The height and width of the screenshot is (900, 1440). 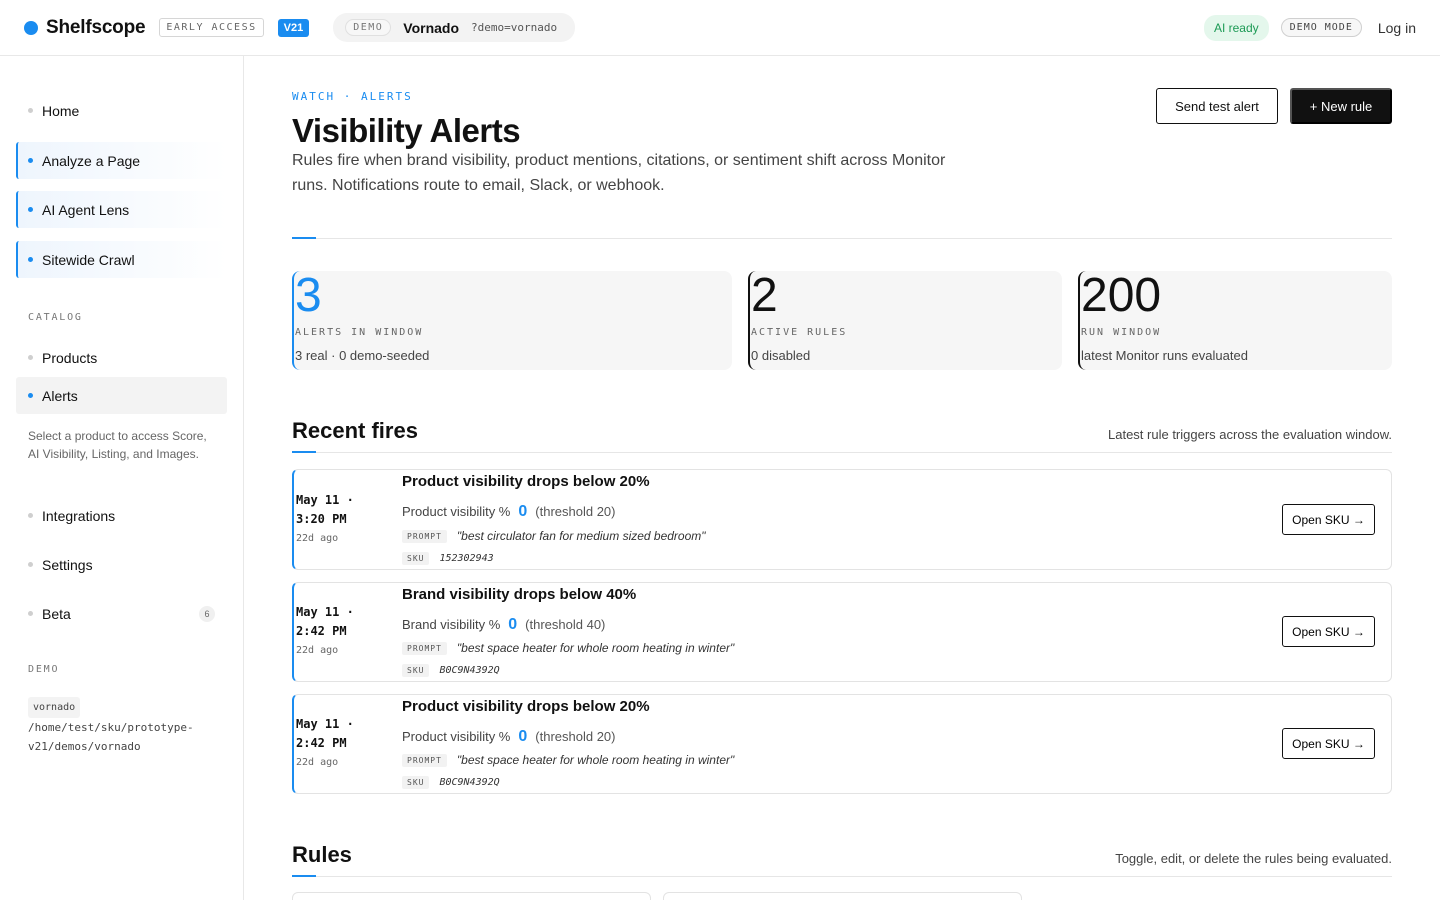 What do you see at coordinates (55, 317) in the screenshot?
I see `catalog-heading: CATALOG` at bounding box center [55, 317].